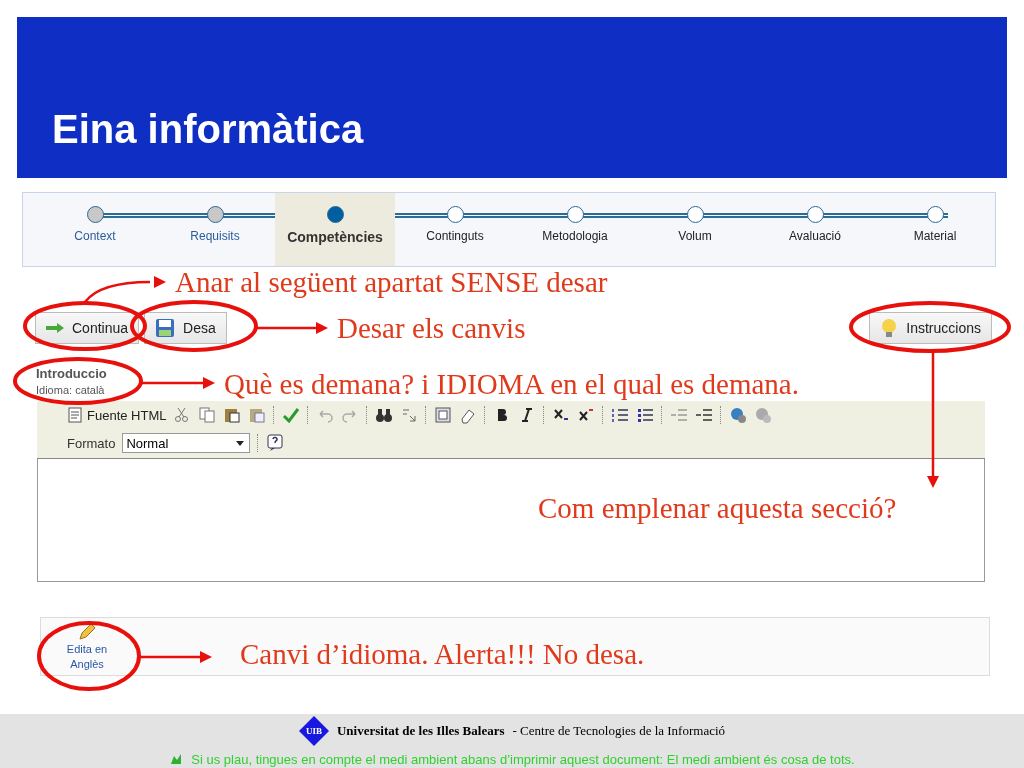  I want to click on section-title: Introduccio, so click(71, 373).